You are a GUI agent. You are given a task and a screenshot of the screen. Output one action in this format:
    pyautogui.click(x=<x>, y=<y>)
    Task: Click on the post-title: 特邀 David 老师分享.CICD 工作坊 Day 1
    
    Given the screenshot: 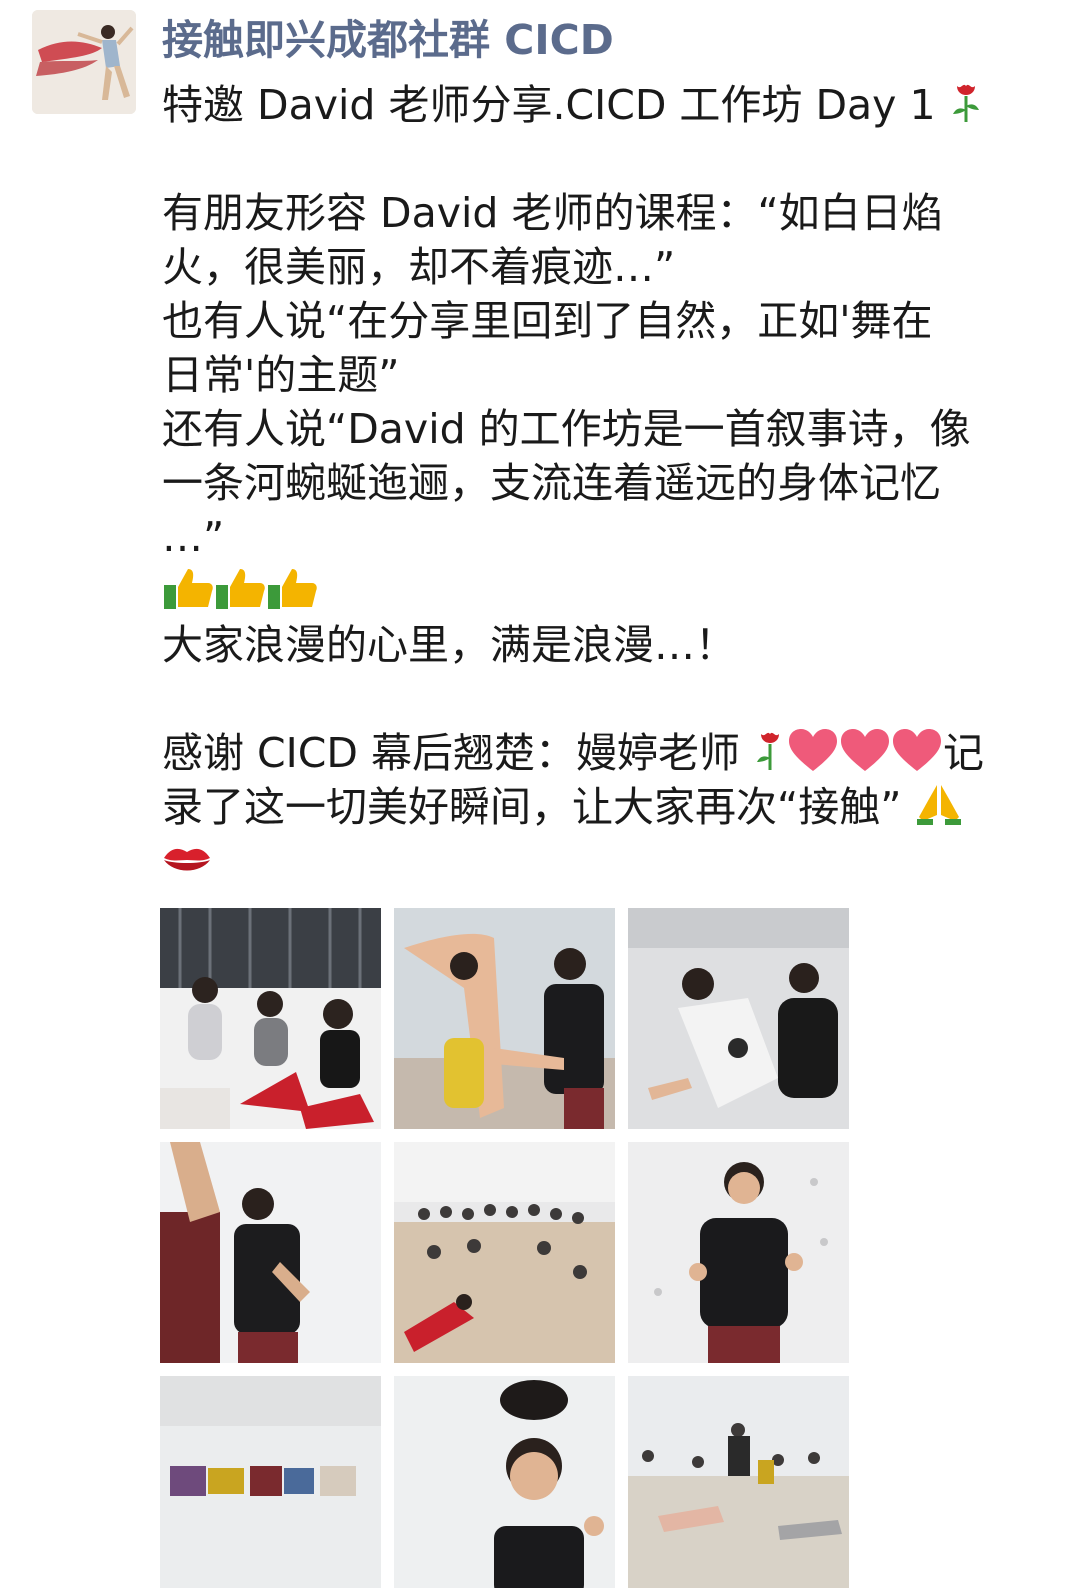 What is the action you would take?
    pyautogui.click(x=549, y=105)
    